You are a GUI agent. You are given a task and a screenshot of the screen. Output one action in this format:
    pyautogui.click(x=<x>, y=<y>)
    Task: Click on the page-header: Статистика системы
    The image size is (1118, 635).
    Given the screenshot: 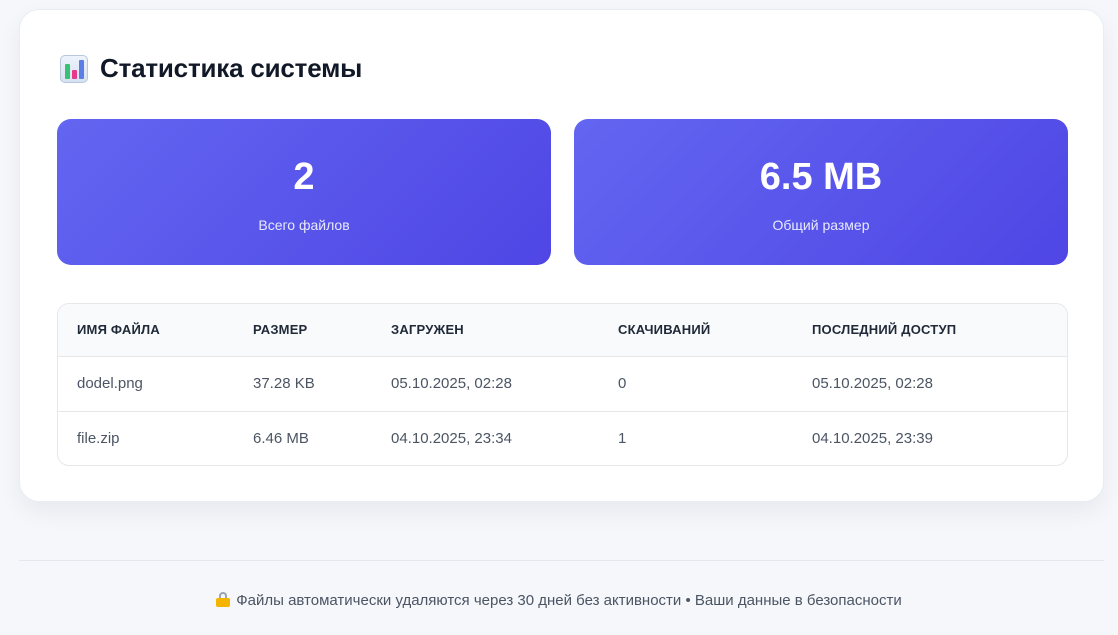 What is the action you would take?
    pyautogui.click(x=211, y=68)
    